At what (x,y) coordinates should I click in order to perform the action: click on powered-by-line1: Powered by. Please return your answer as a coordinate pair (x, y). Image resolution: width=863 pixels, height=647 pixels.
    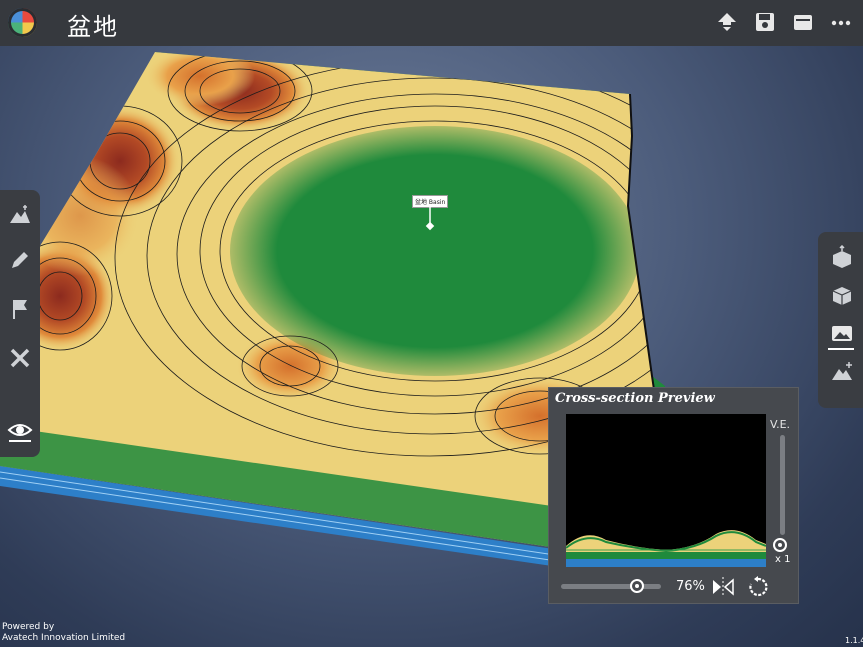
    Looking at the image, I should click on (28, 627).